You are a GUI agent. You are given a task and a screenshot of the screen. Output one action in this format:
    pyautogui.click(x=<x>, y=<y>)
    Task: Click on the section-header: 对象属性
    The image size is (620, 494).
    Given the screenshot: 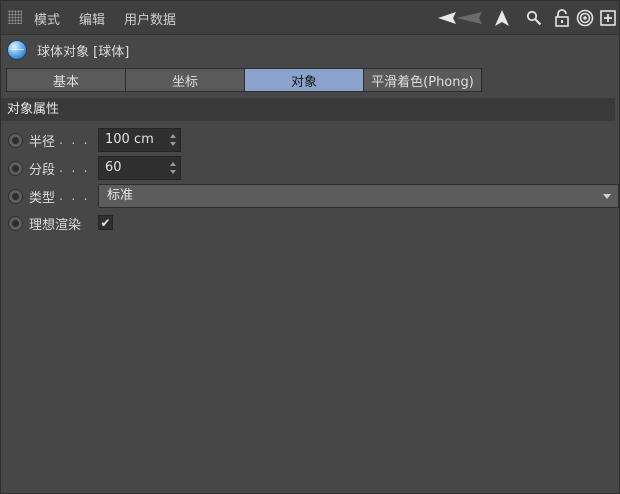 What is the action you would take?
    pyautogui.click(x=308, y=109)
    